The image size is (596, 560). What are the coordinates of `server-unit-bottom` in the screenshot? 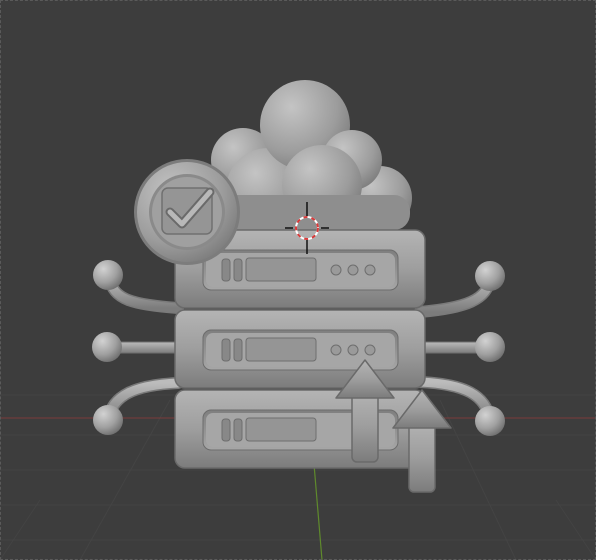 It's located at (300, 429).